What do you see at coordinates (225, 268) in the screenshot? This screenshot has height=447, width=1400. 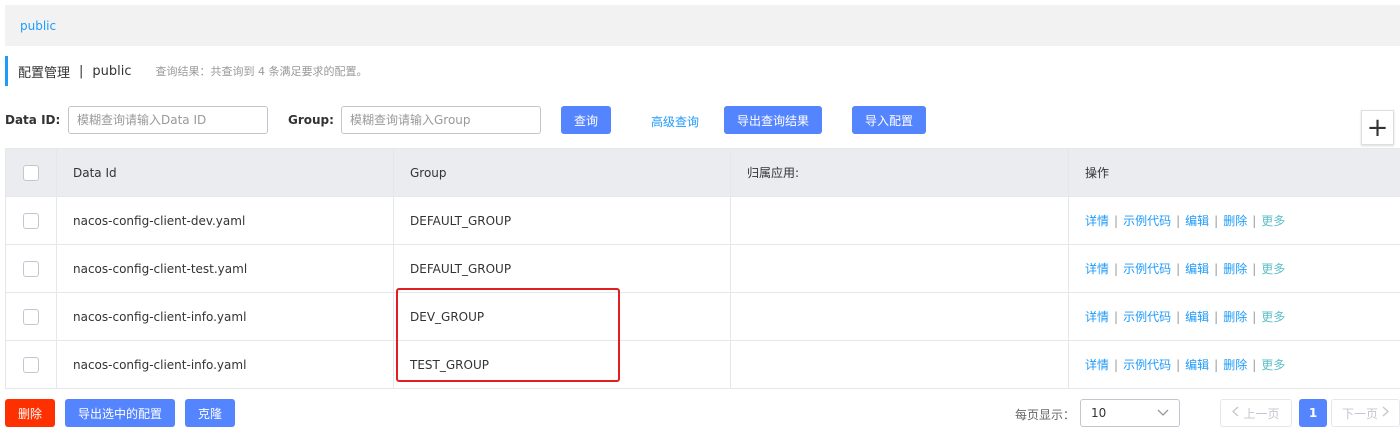 I see `cell-data-id: nacos-config-client-test.yaml` at bounding box center [225, 268].